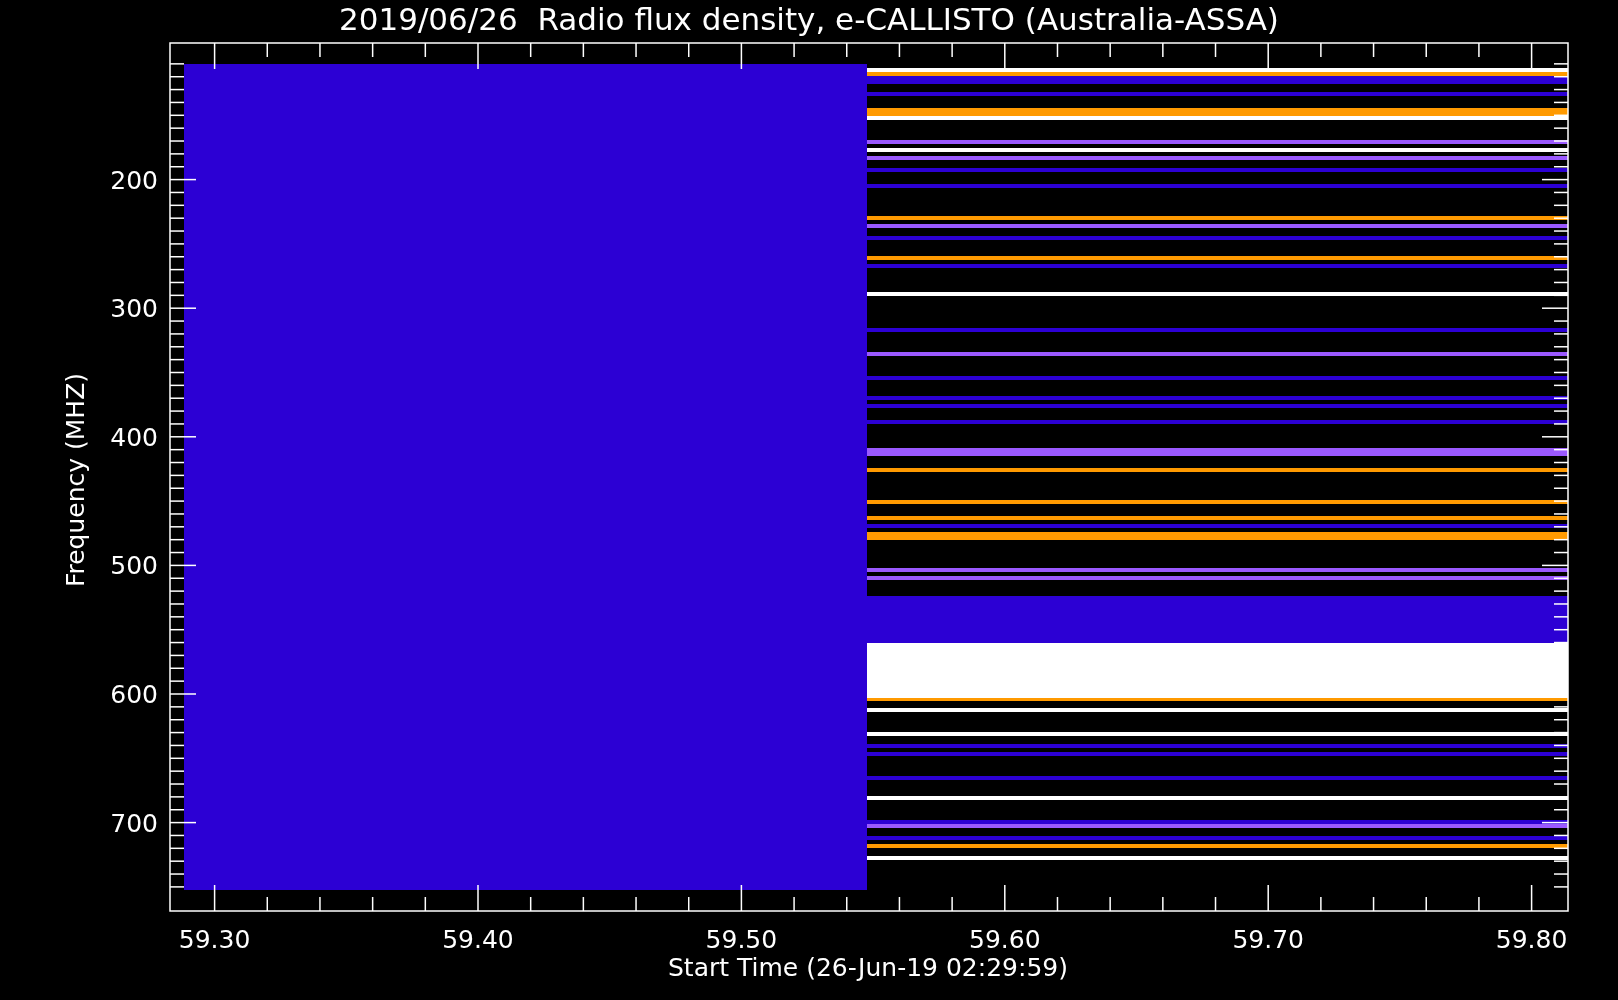  I want to click on x-tick-label: 59.50, so click(741, 939).